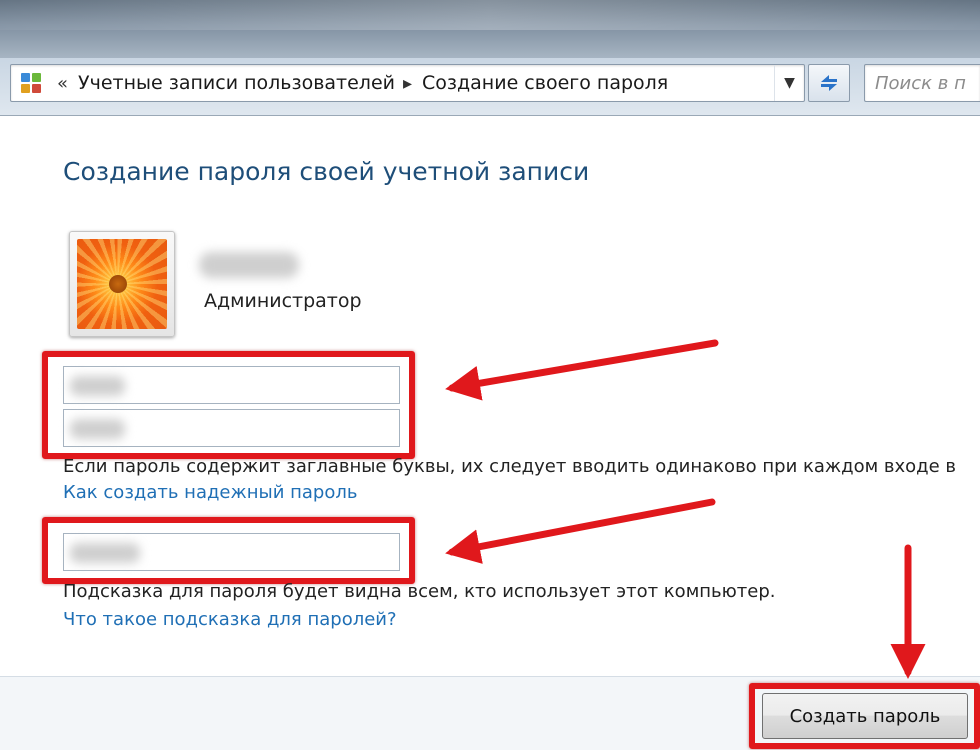 Image resolution: width=980 pixels, height=750 pixels. I want to click on control-panel-icon, so click(32, 83).